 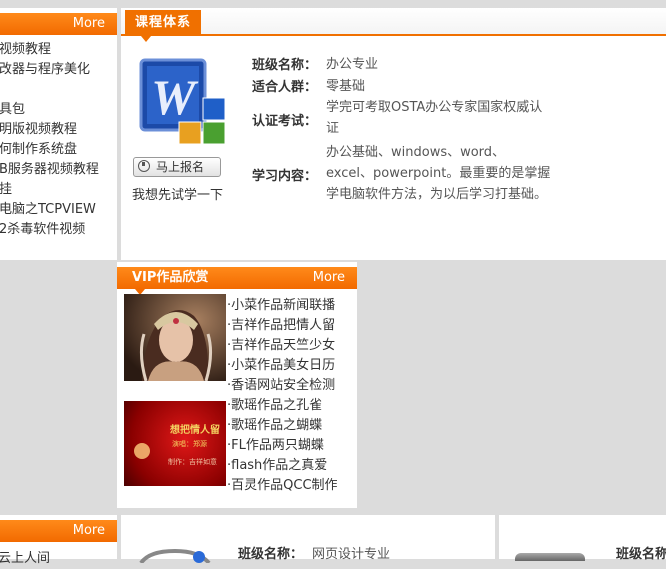 I want to click on banner-flower, so click(x=142, y=451).